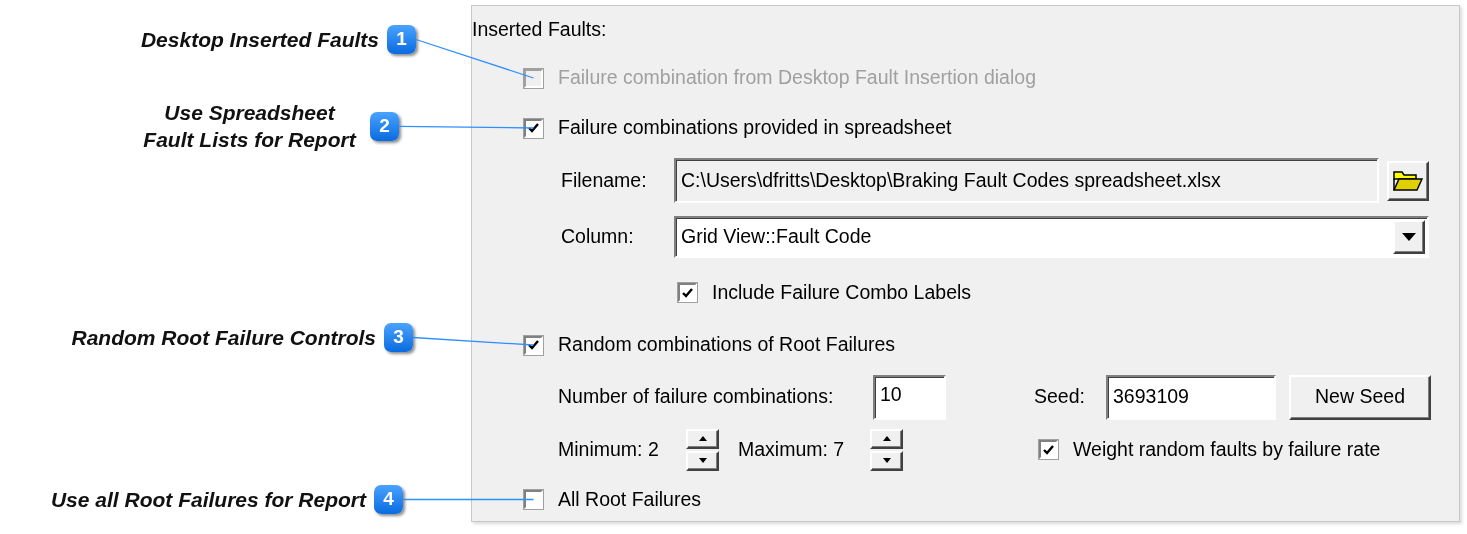 The image size is (1467, 534). I want to click on number-badge: 1, so click(401, 39).